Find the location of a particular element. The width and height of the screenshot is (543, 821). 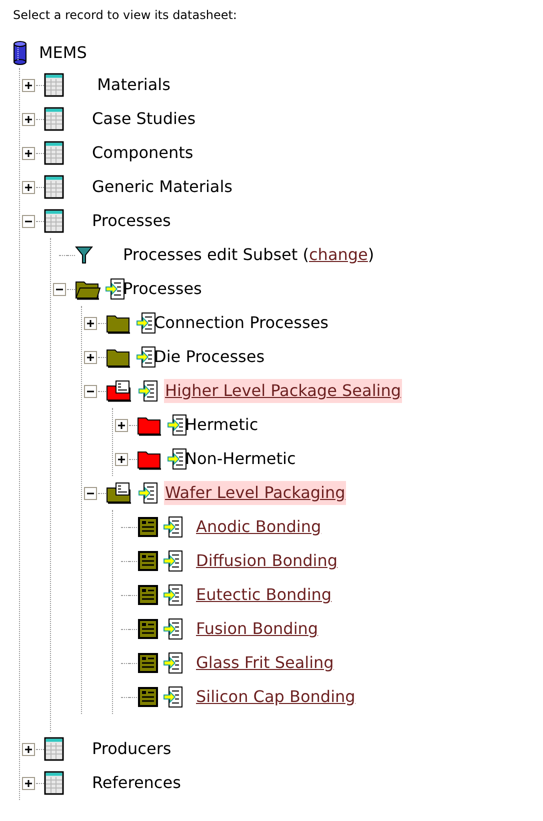

record-link: Higher Level Package Sealing is located at coordinates (283, 391).